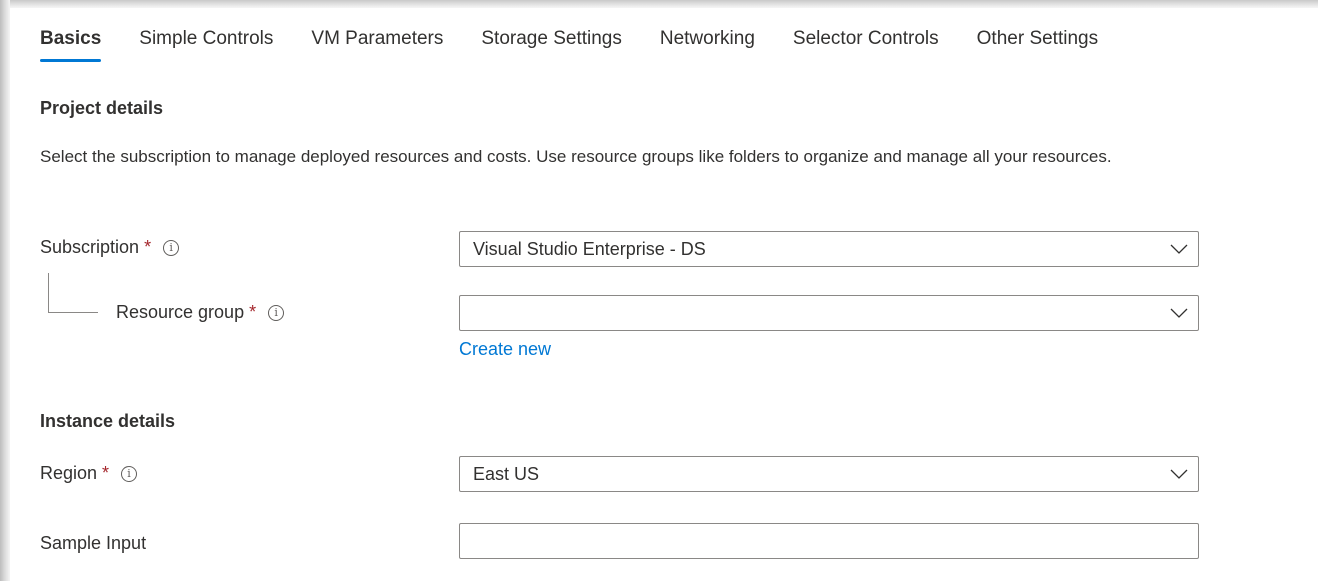 This screenshot has height=581, width=1318. Describe the element at coordinates (829, 474) in the screenshot. I see `region-dropdown: East US` at that location.